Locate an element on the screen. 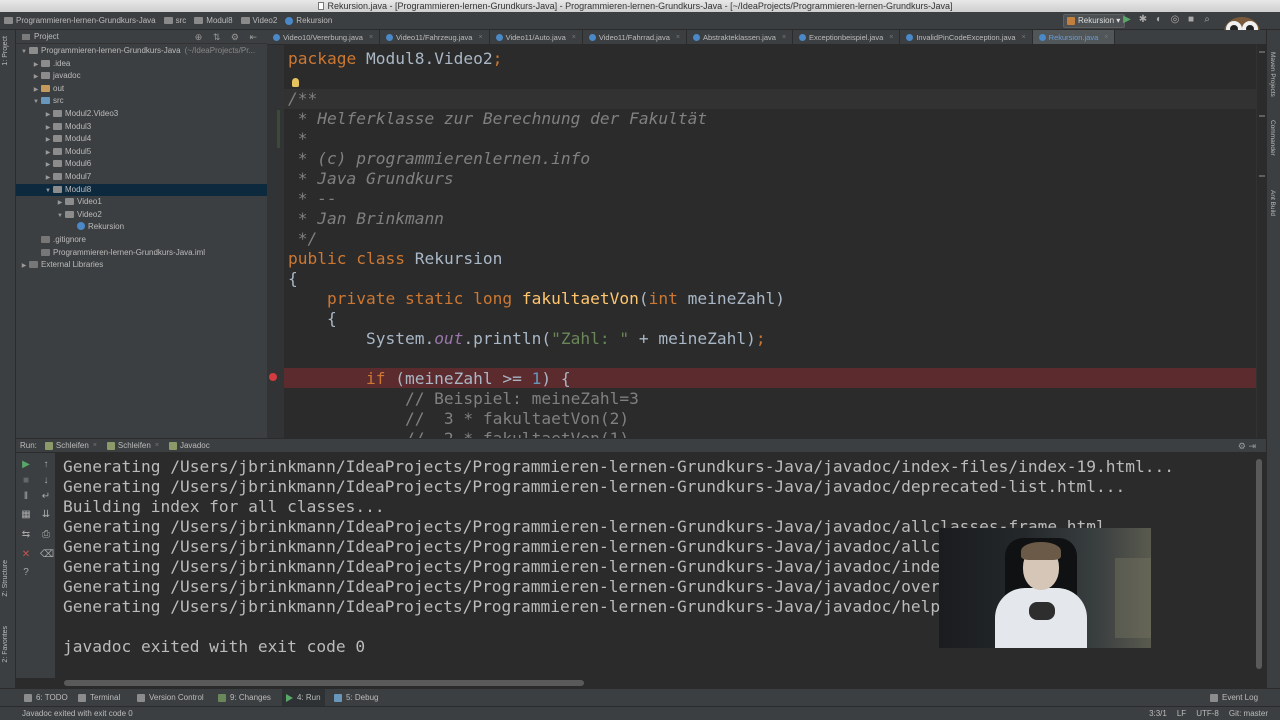  tree-item: ▶ Modul3 is located at coordinates (141, 127).